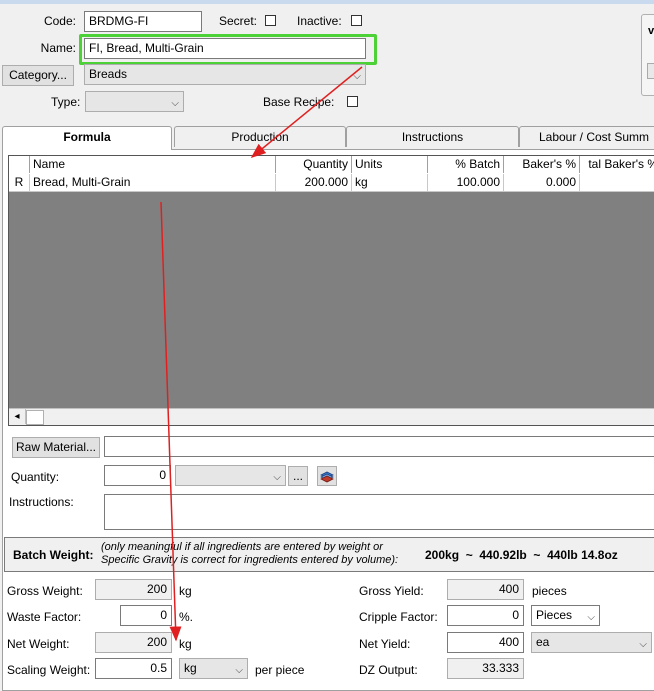  What do you see at coordinates (391, 591) in the screenshot?
I see `gross-yield-label: Gross Yield:` at bounding box center [391, 591].